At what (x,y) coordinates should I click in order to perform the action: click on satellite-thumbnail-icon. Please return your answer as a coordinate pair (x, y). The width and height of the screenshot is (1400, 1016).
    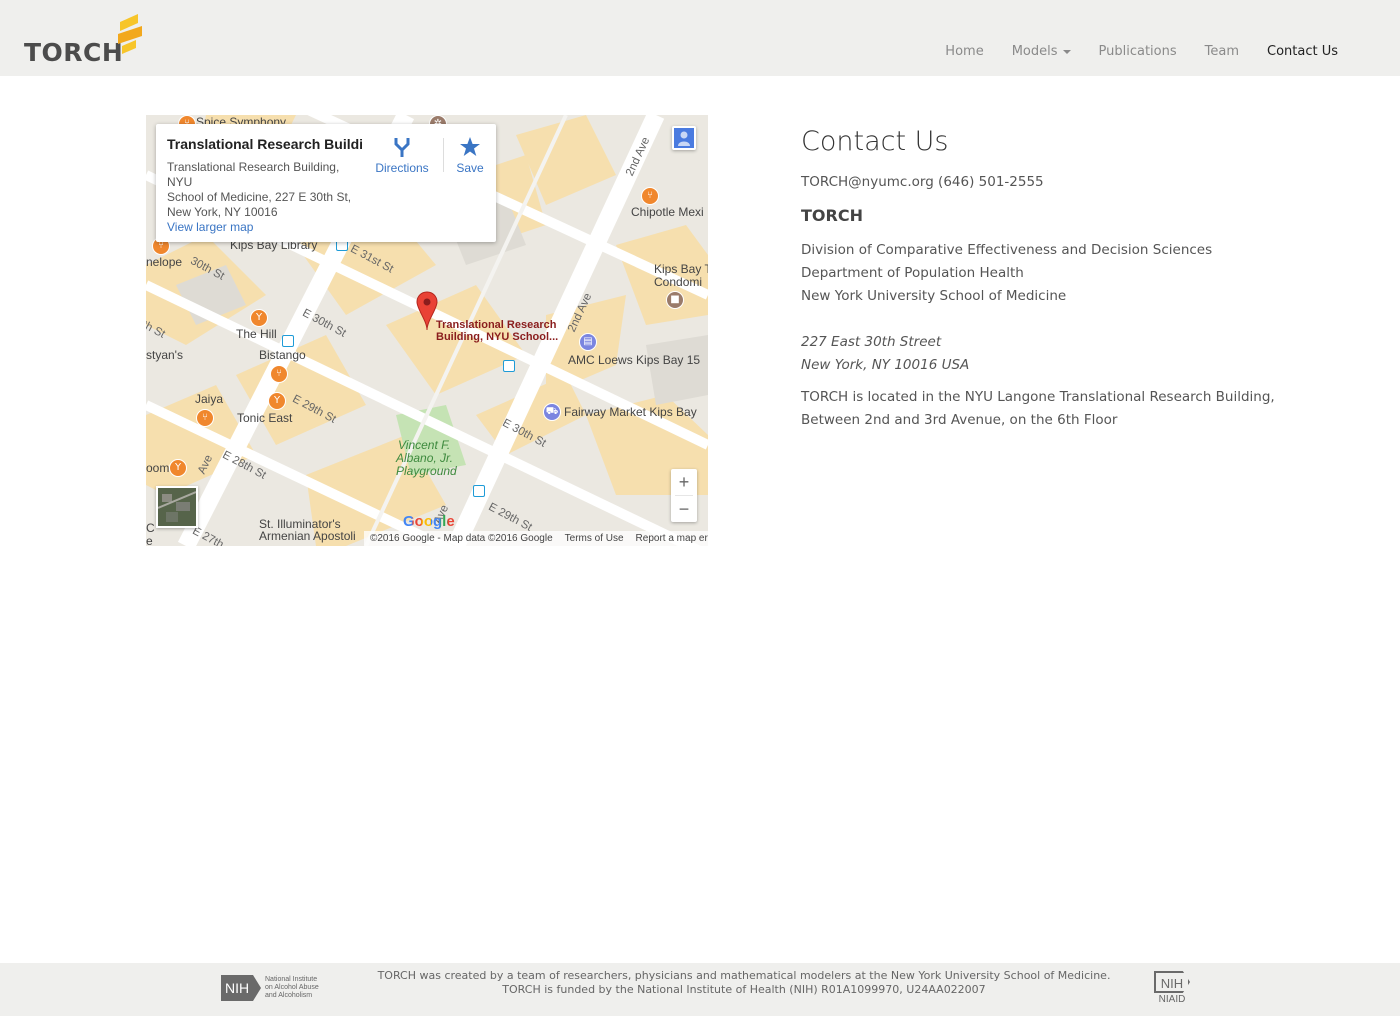
    Looking at the image, I should click on (177, 507).